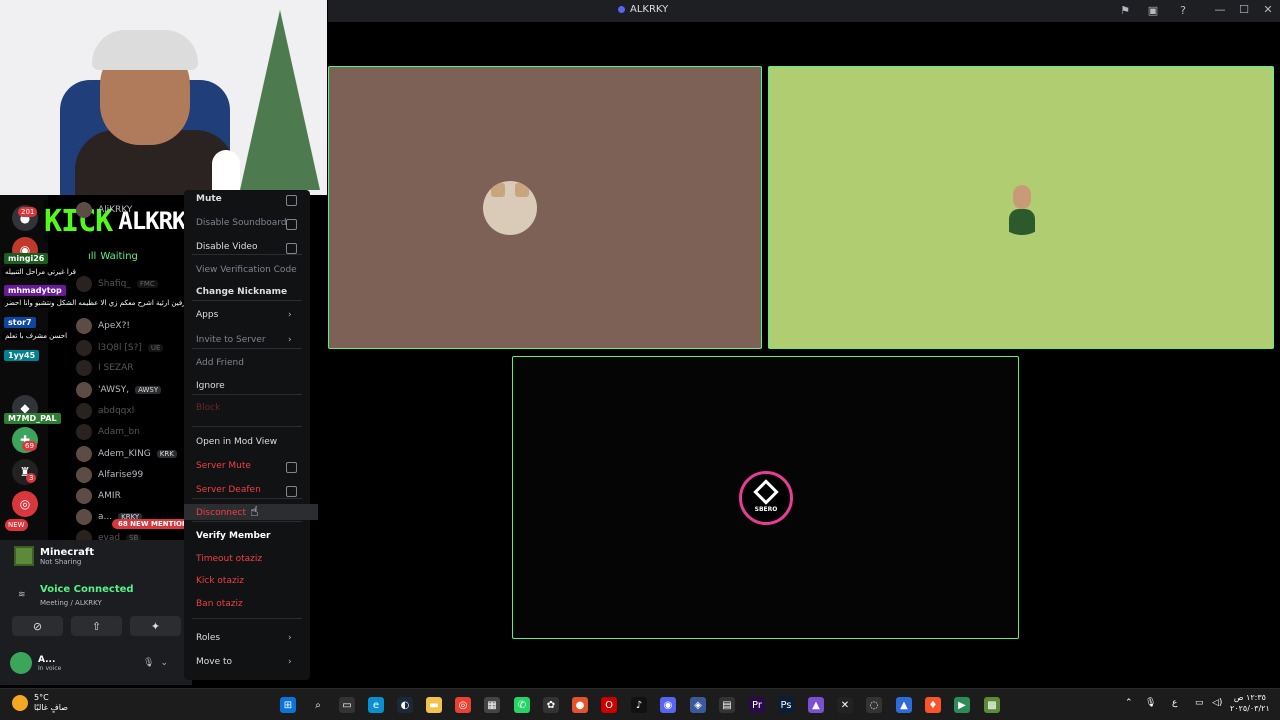 This screenshot has width=1280, height=720. I want to click on app-icon: ▶, so click(962, 705).